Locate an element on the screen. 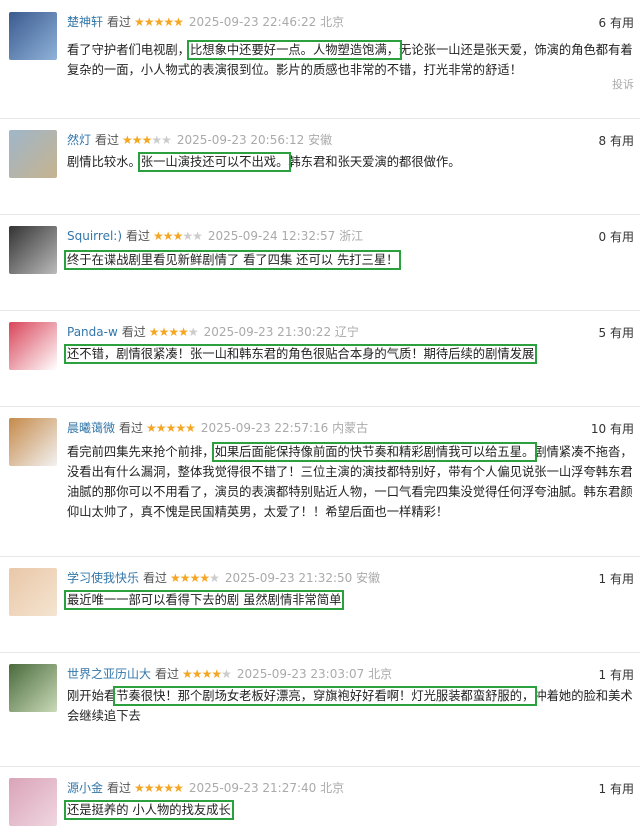 This screenshot has width=640, height=826. review-meta: 学习使我快乐 看过 ★★★★★ 2025-09-23 21:32:50 安徽 is located at coordinates (223, 578).